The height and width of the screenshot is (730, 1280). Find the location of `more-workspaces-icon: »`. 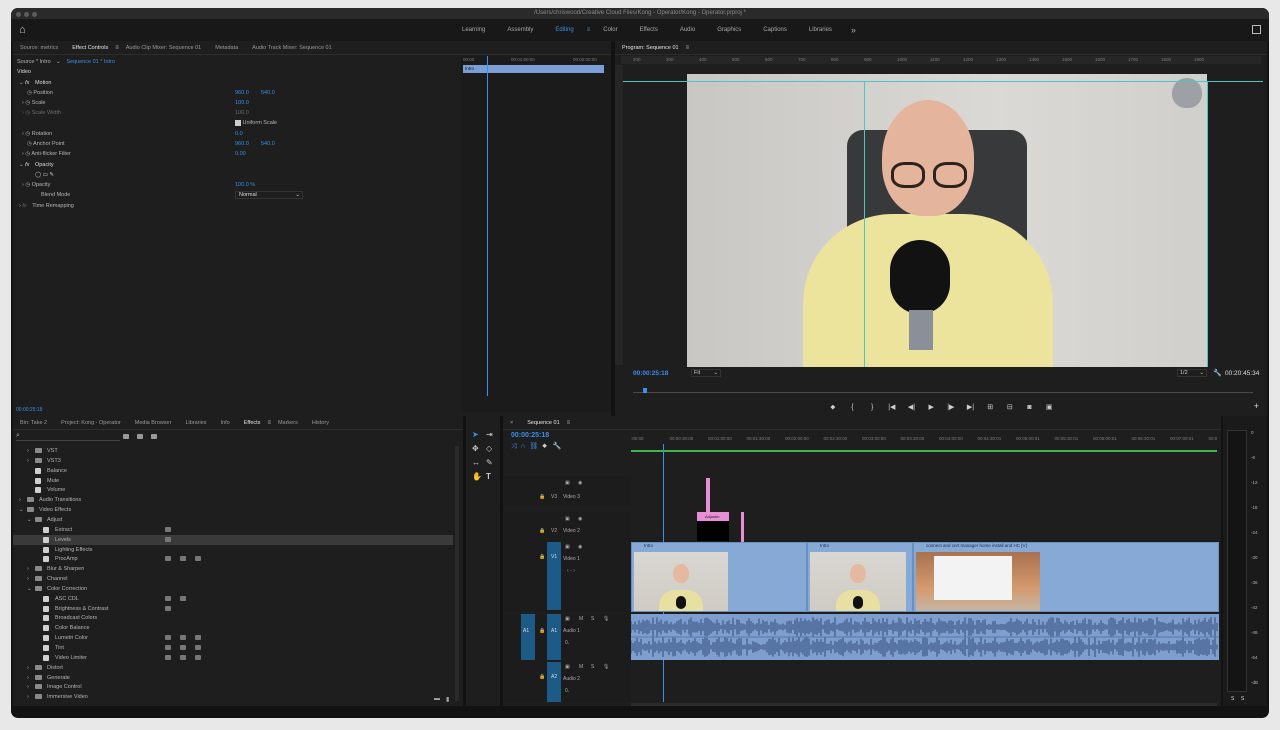

more-workspaces-icon: » is located at coordinates (853, 30).